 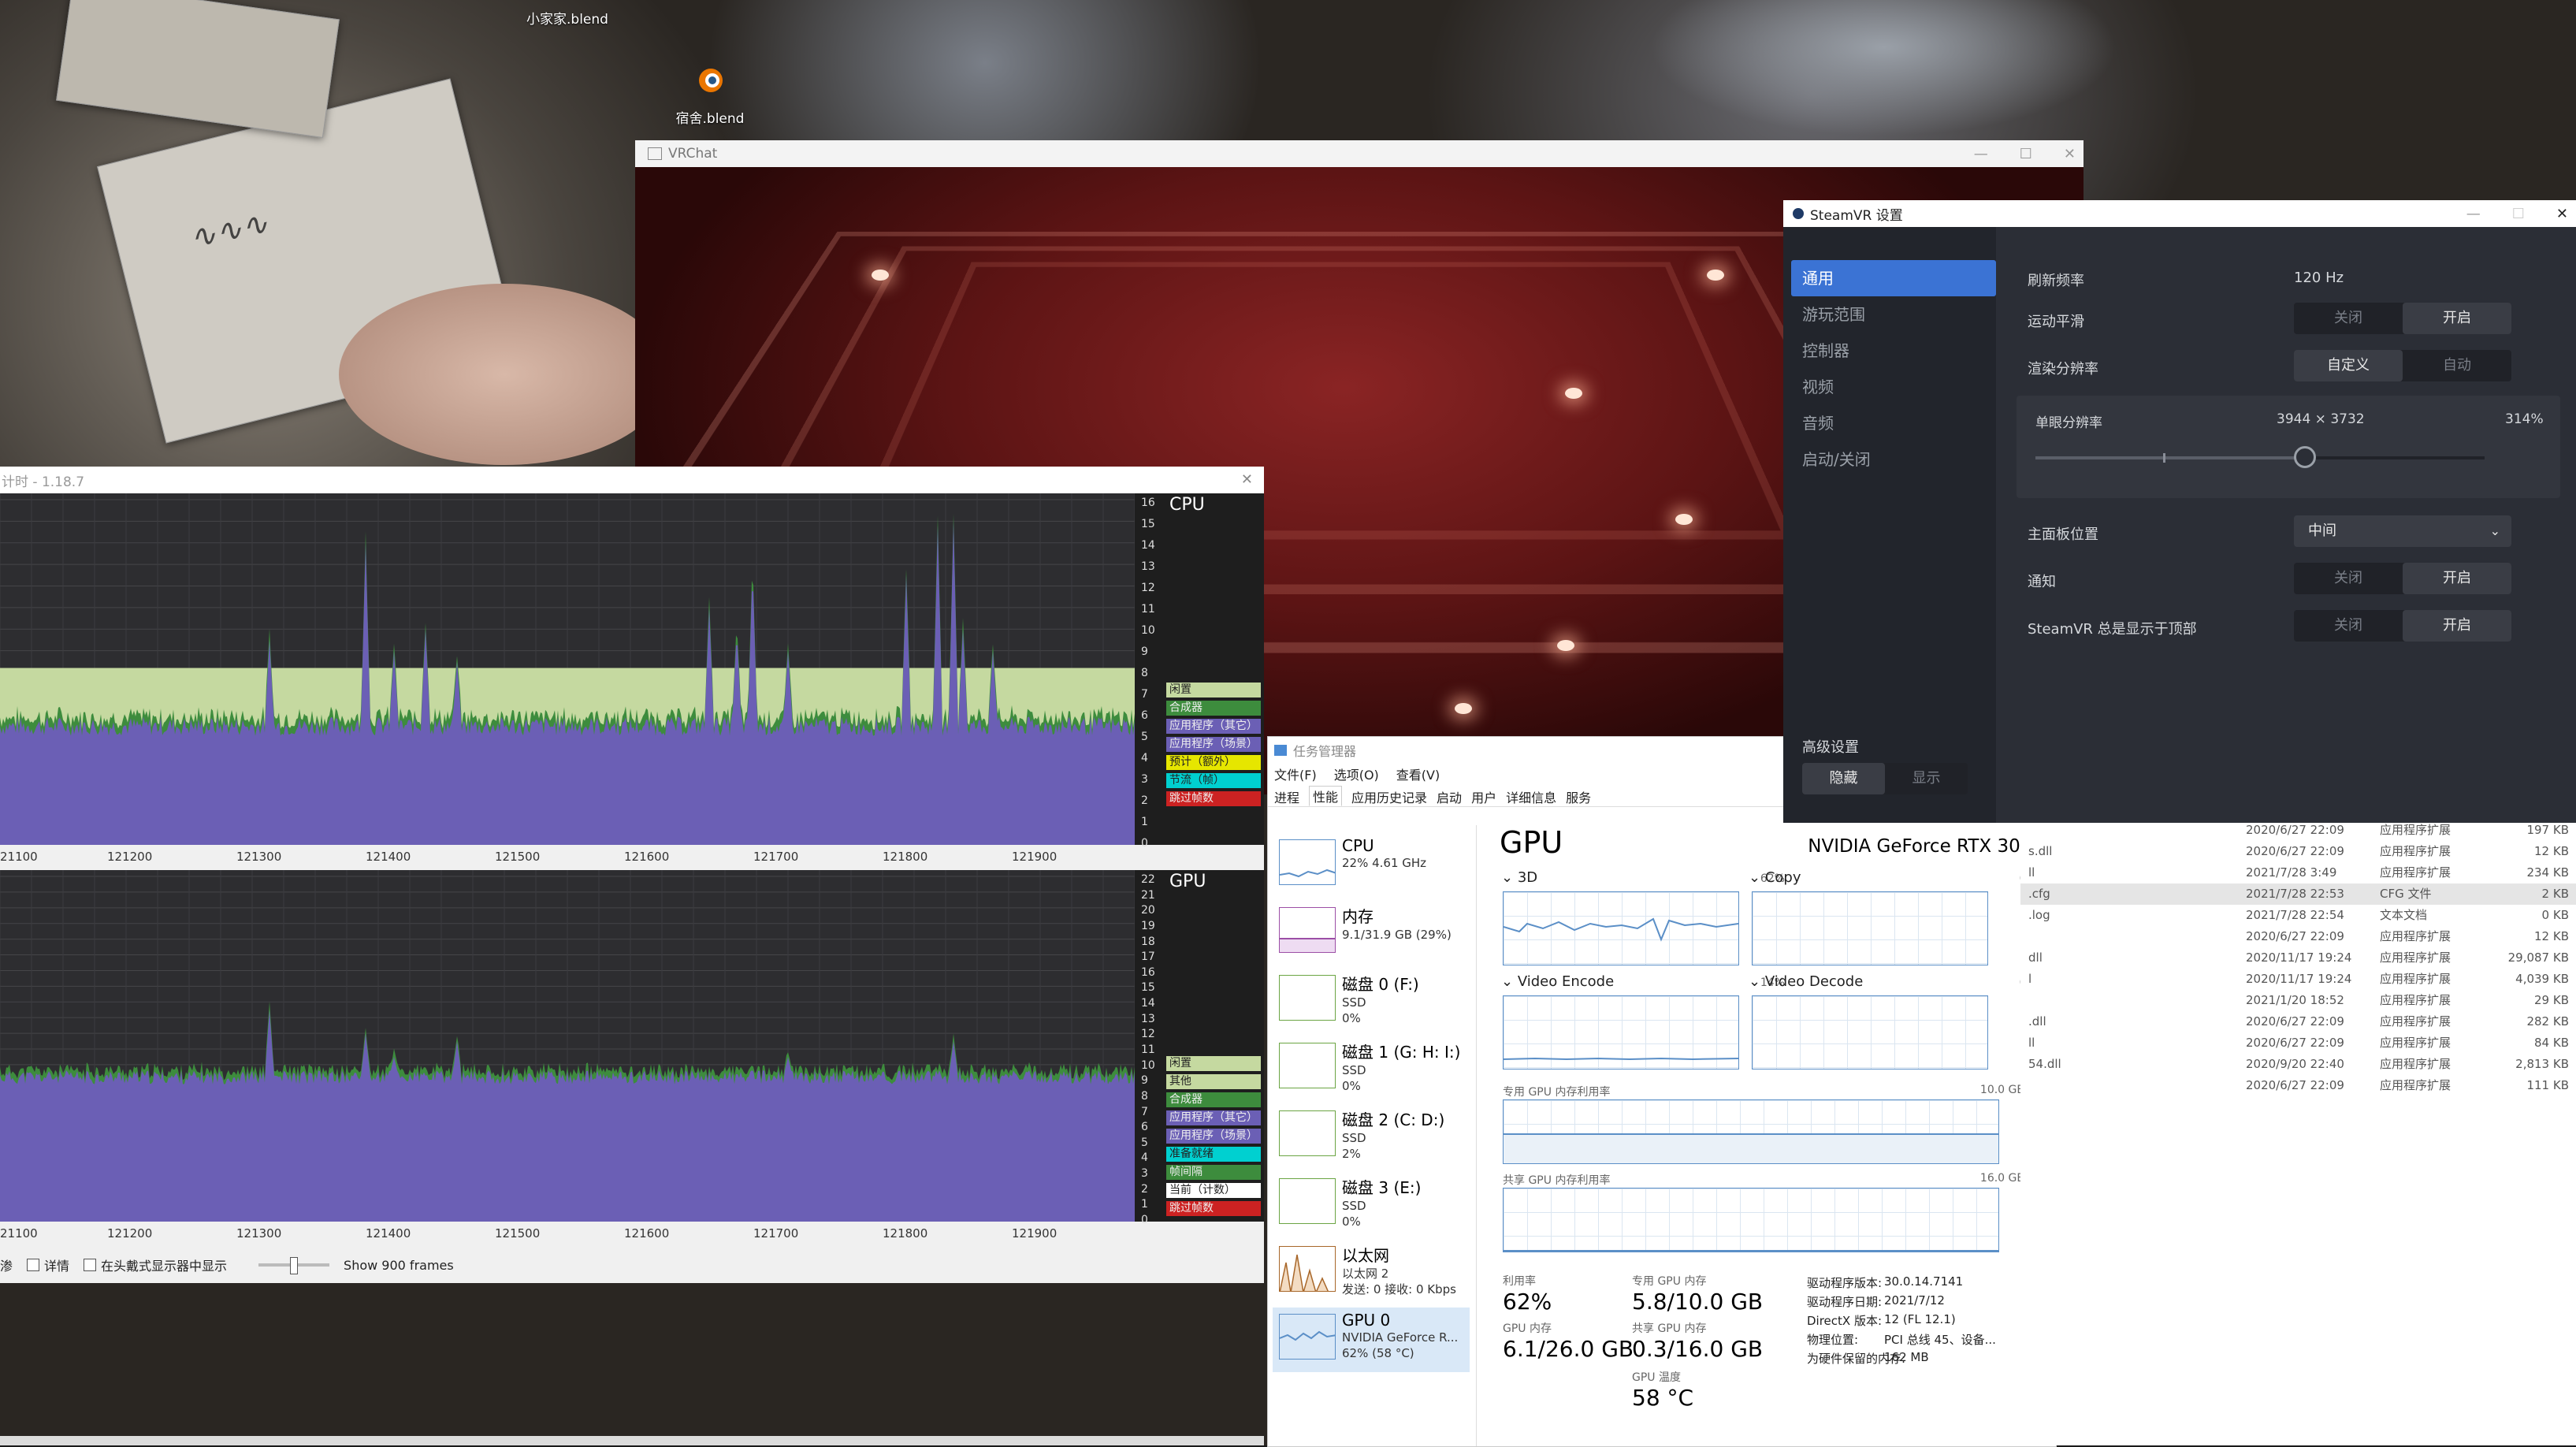 I want to click on motion-smoothing-toggle: 关闭 开启, so click(x=2402, y=318).